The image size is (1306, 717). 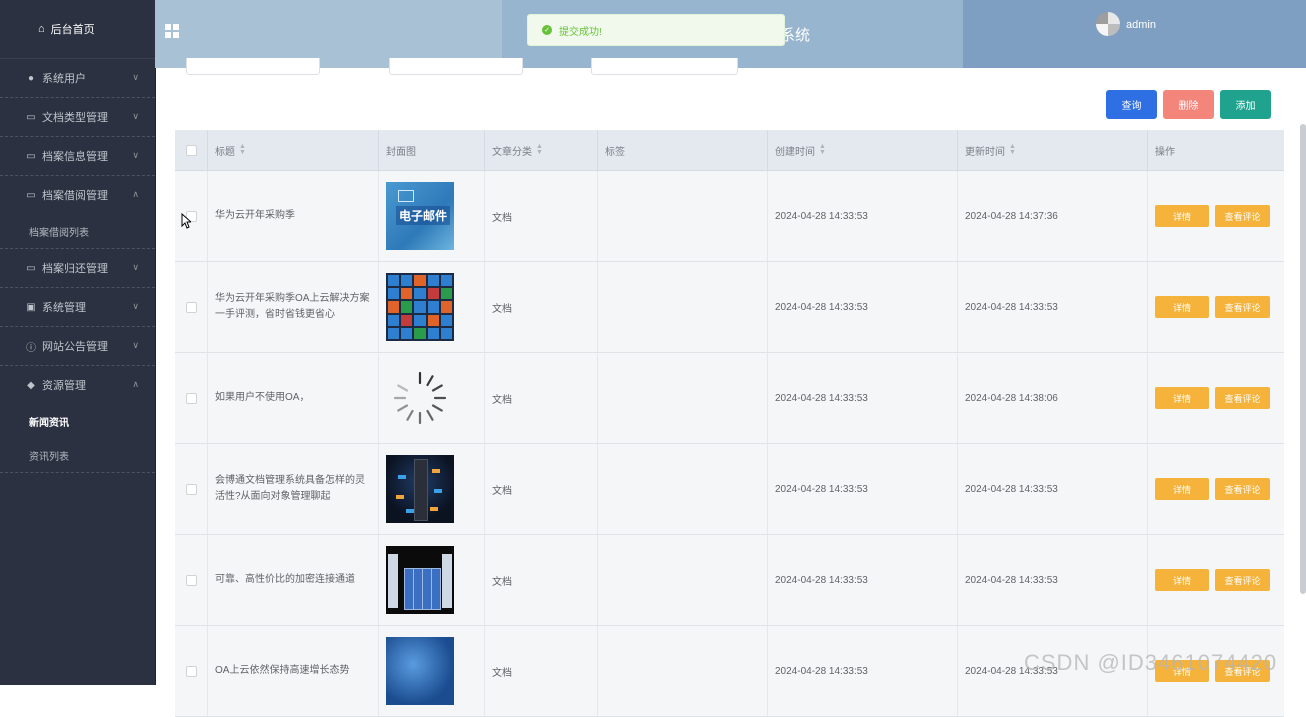 I want to click on col-updated: 更新时间 ▲ ▼, so click(x=1053, y=150).